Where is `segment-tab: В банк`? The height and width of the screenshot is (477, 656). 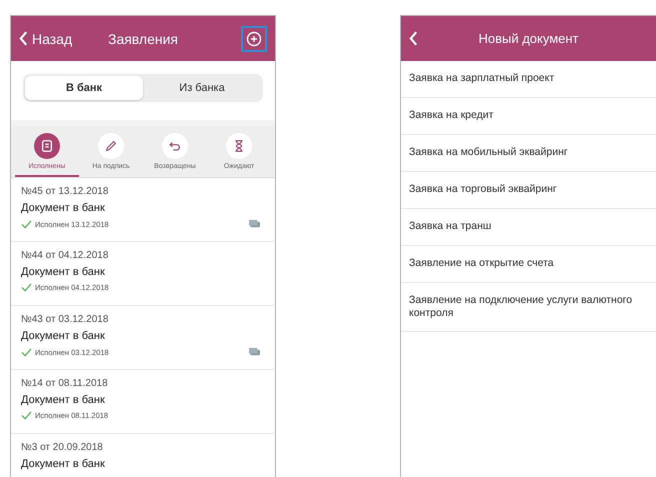
segment-tab: В банк is located at coordinates (84, 88).